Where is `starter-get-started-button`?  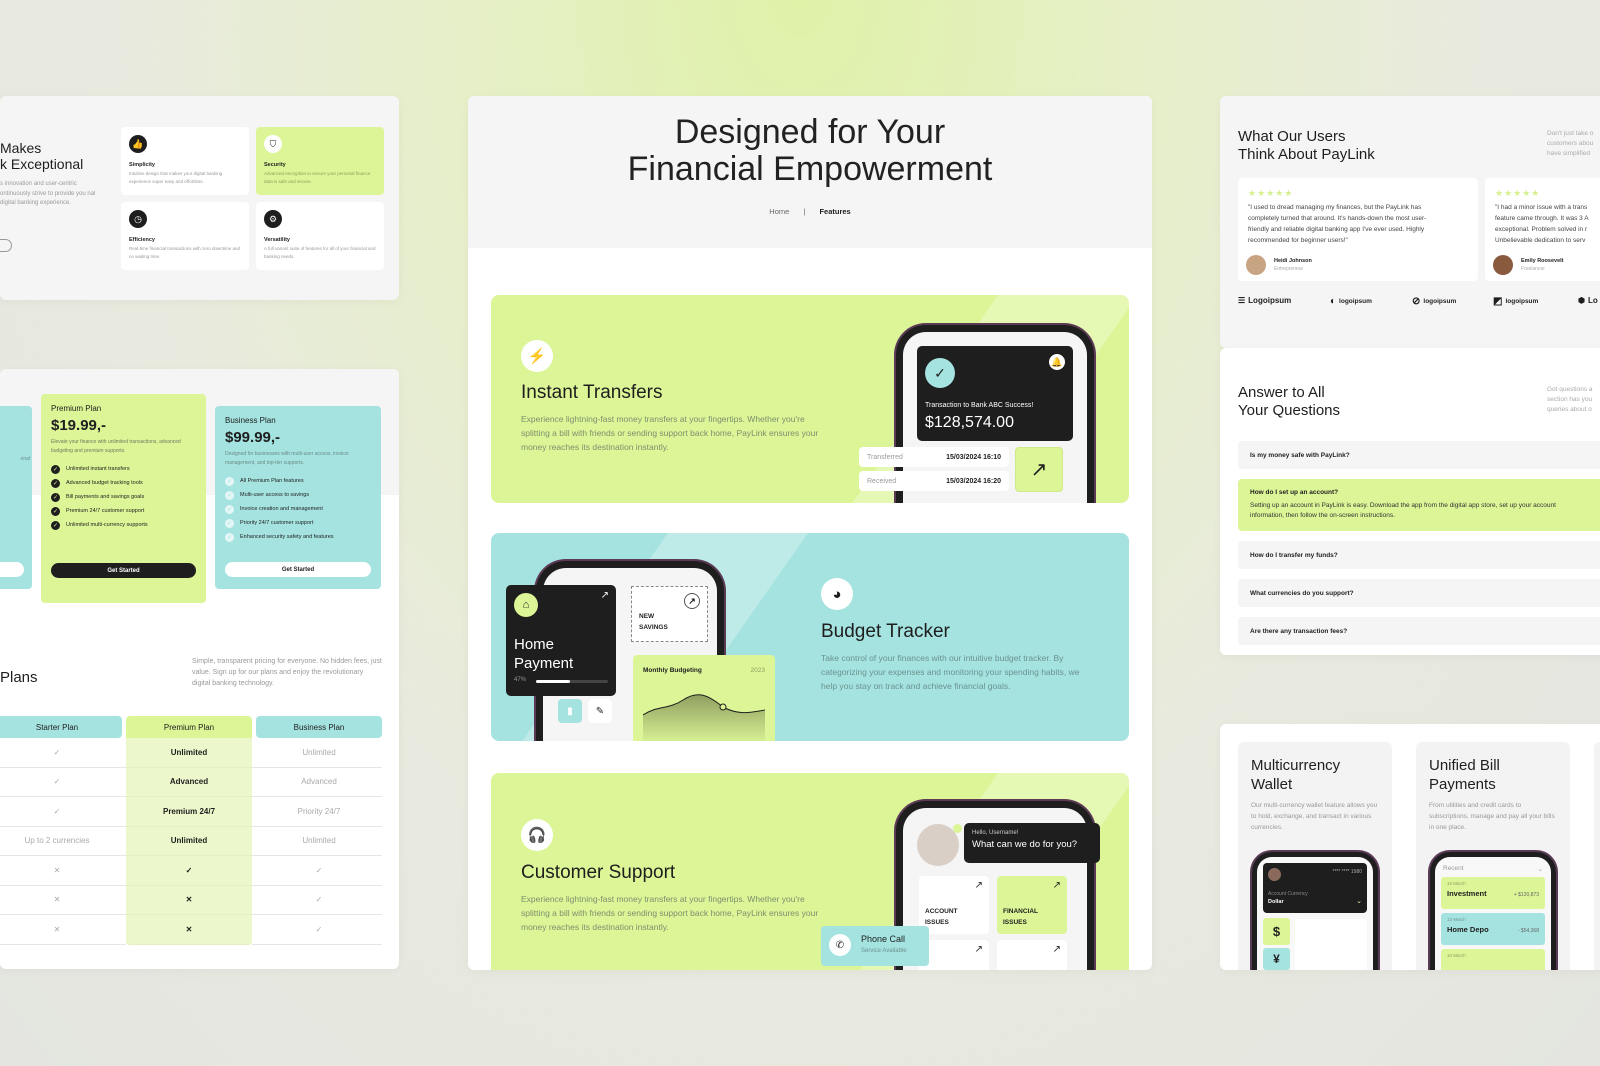 starter-get-started-button is located at coordinates (12, 569).